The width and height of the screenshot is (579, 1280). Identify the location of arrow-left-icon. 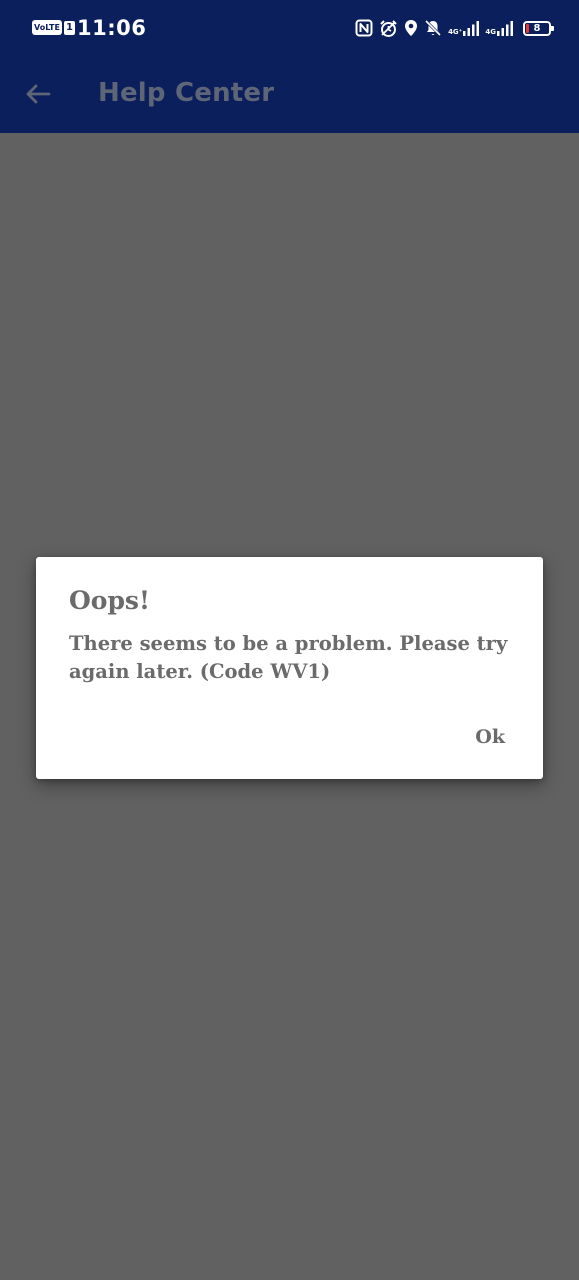
(38, 96).